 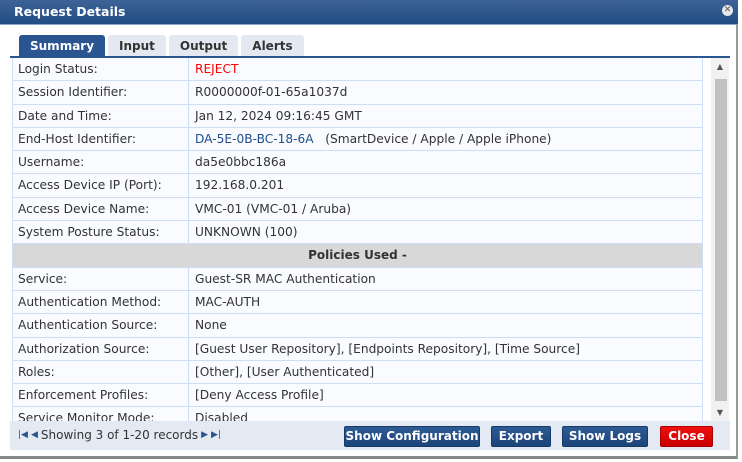 I want to click on tab-alerts: Alerts, so click(x=272, y=45).